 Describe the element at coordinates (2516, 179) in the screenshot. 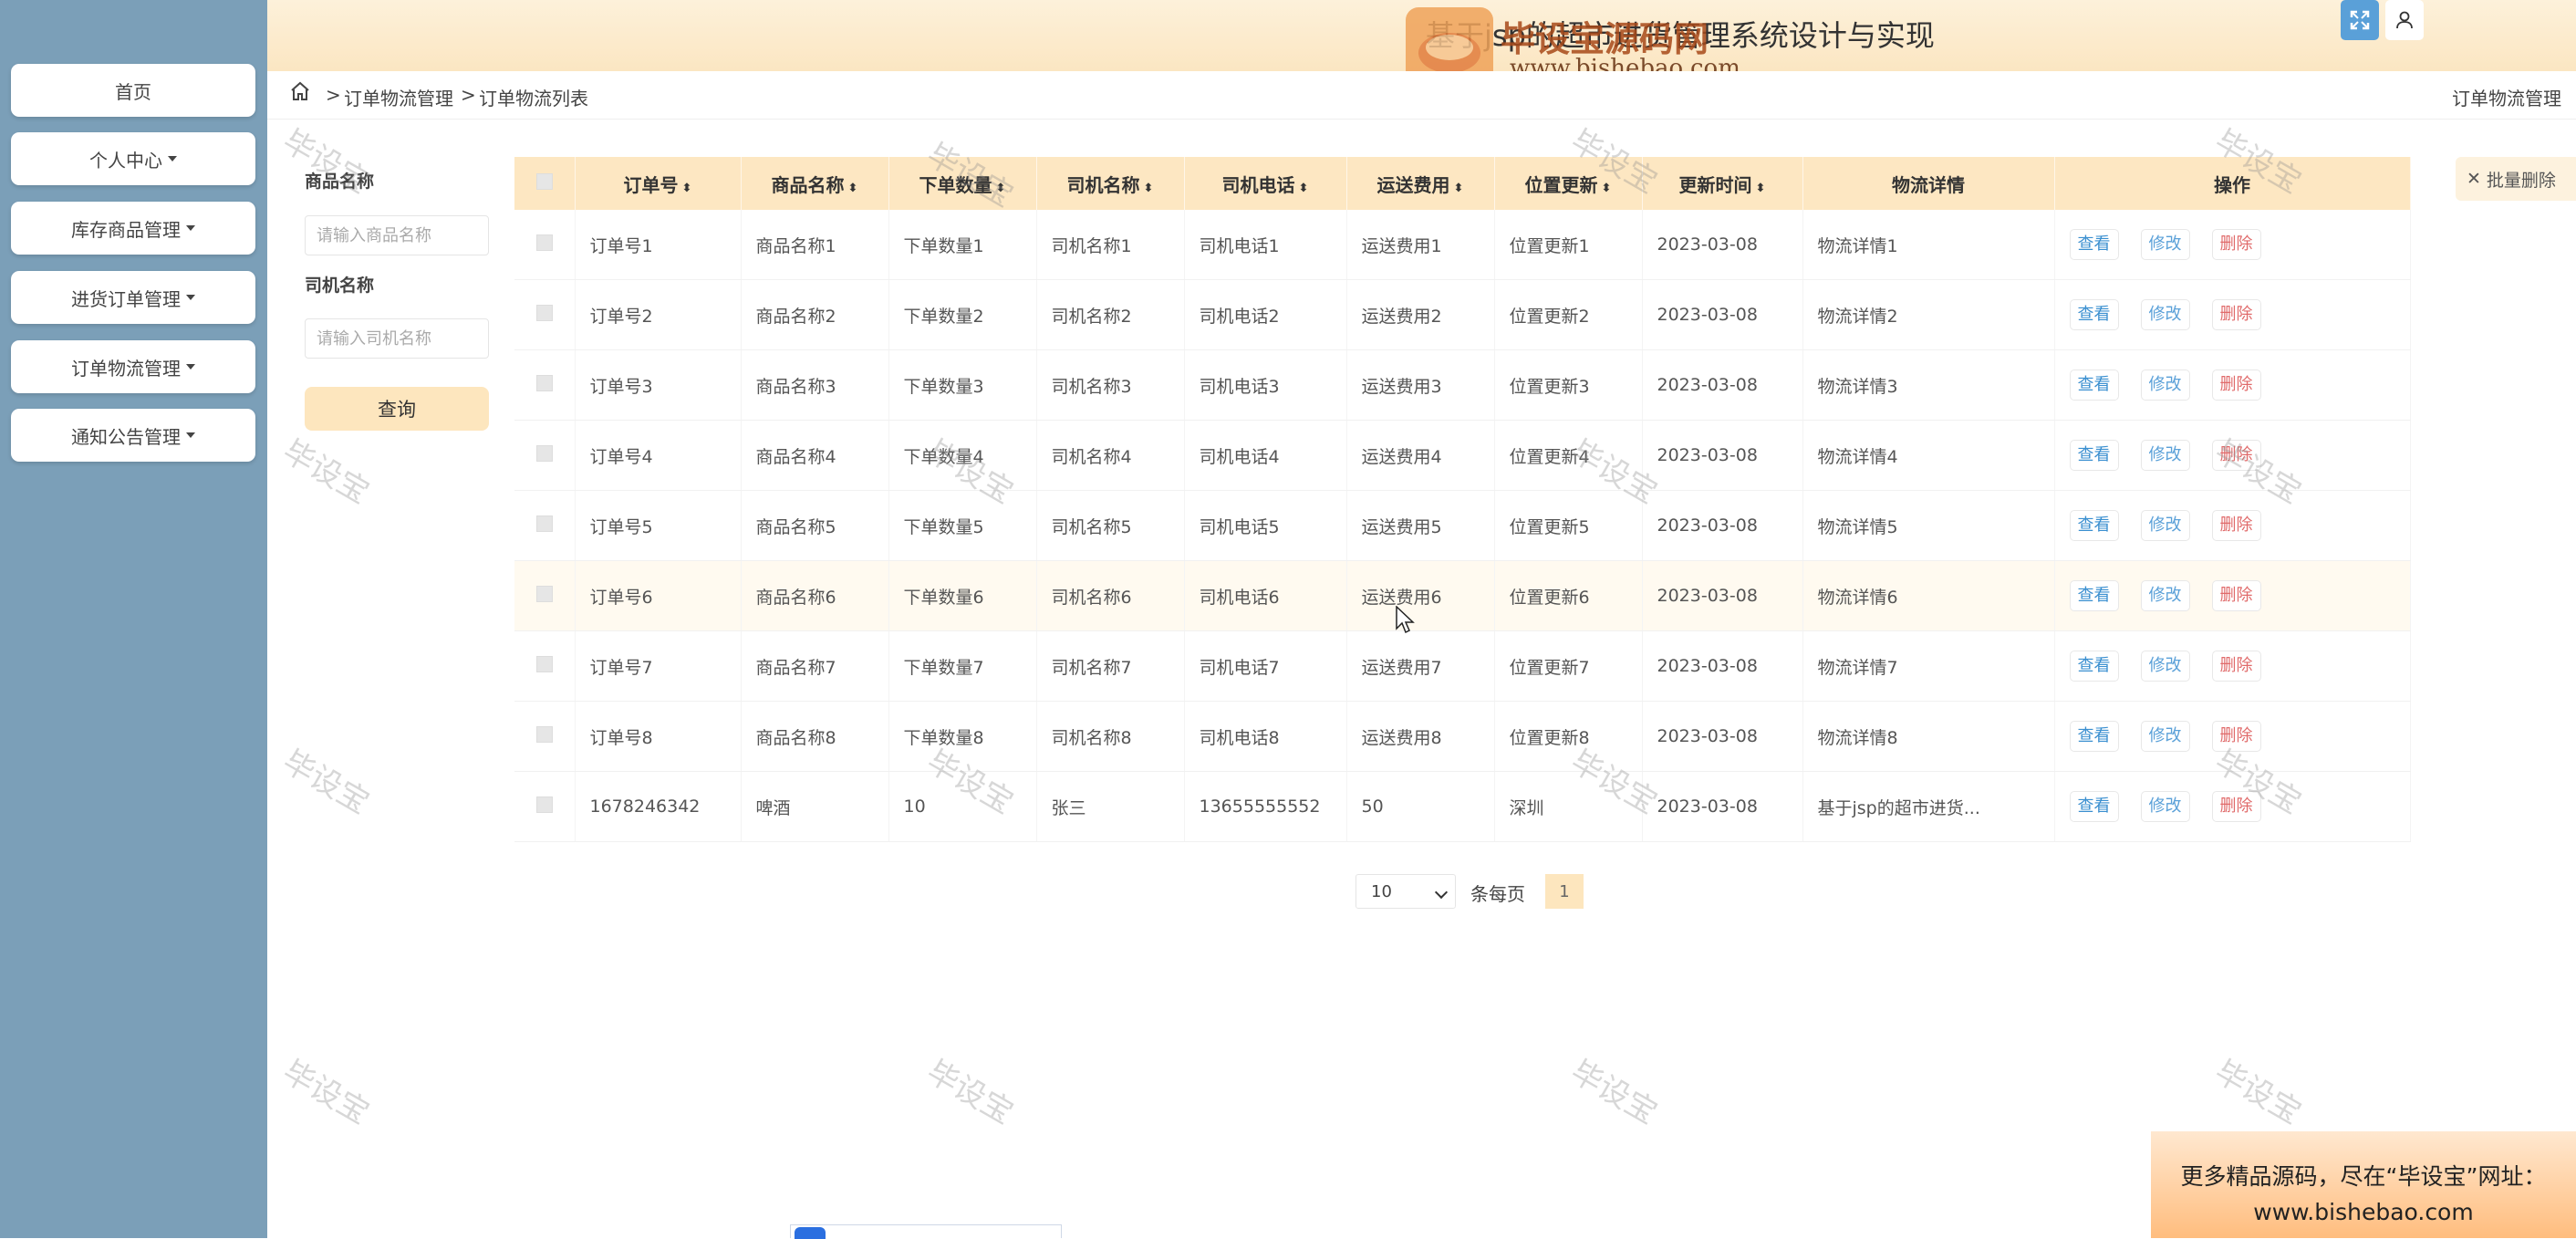

I see `batch-delete-button: ✕ 批量删除` at that location.